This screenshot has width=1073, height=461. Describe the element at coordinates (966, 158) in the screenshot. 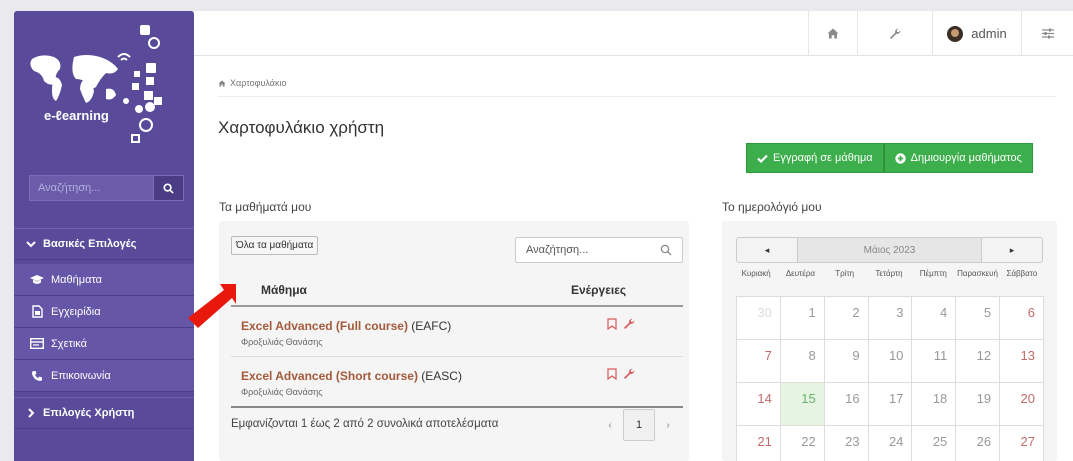

I see `button-label: Δημιουργία μαθήματος` at that location.